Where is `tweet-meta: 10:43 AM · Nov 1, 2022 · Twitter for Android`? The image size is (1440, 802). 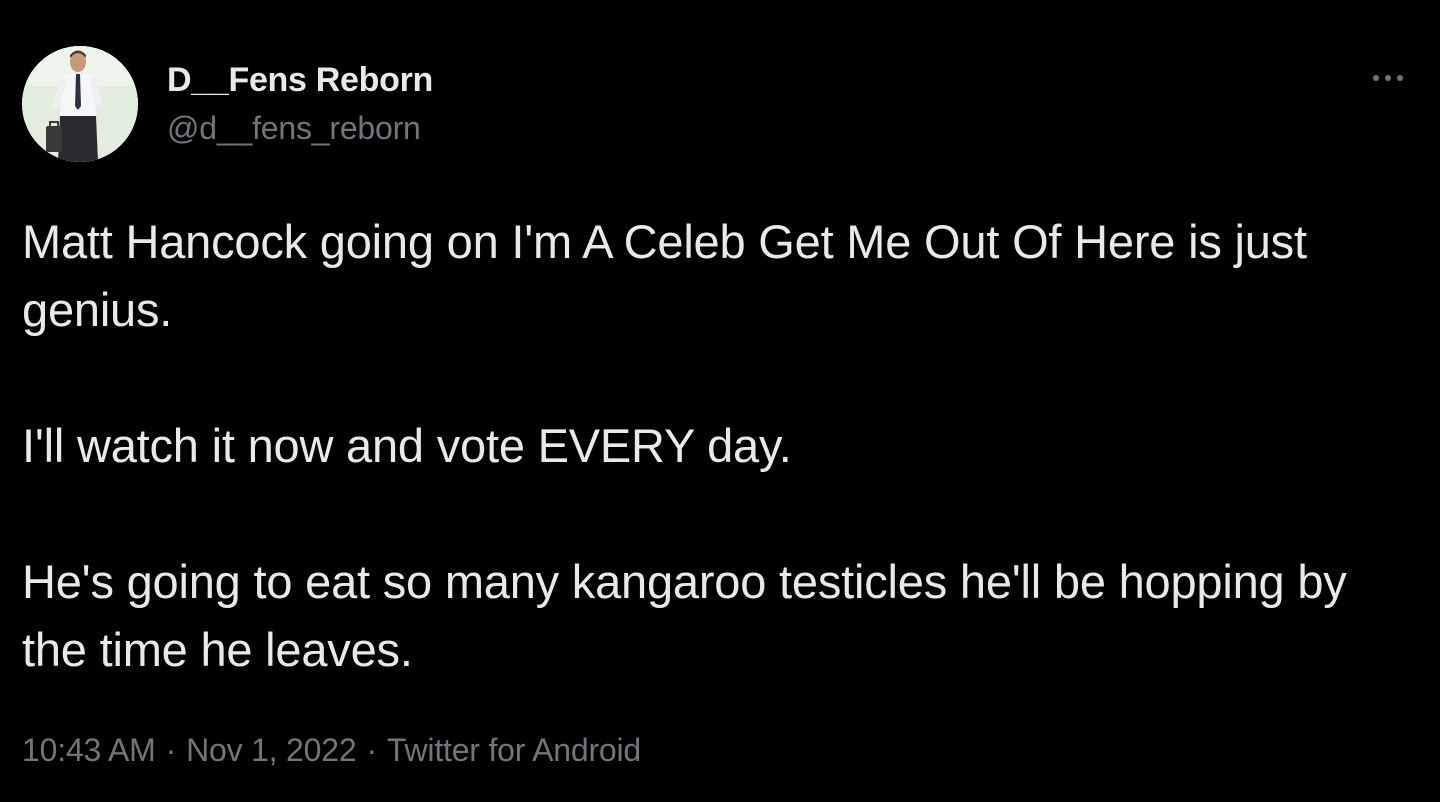
tweet-meta: 10:43 AM · Nov 1, 2022 · Twitter for Android is located at coordinates (331, 750).